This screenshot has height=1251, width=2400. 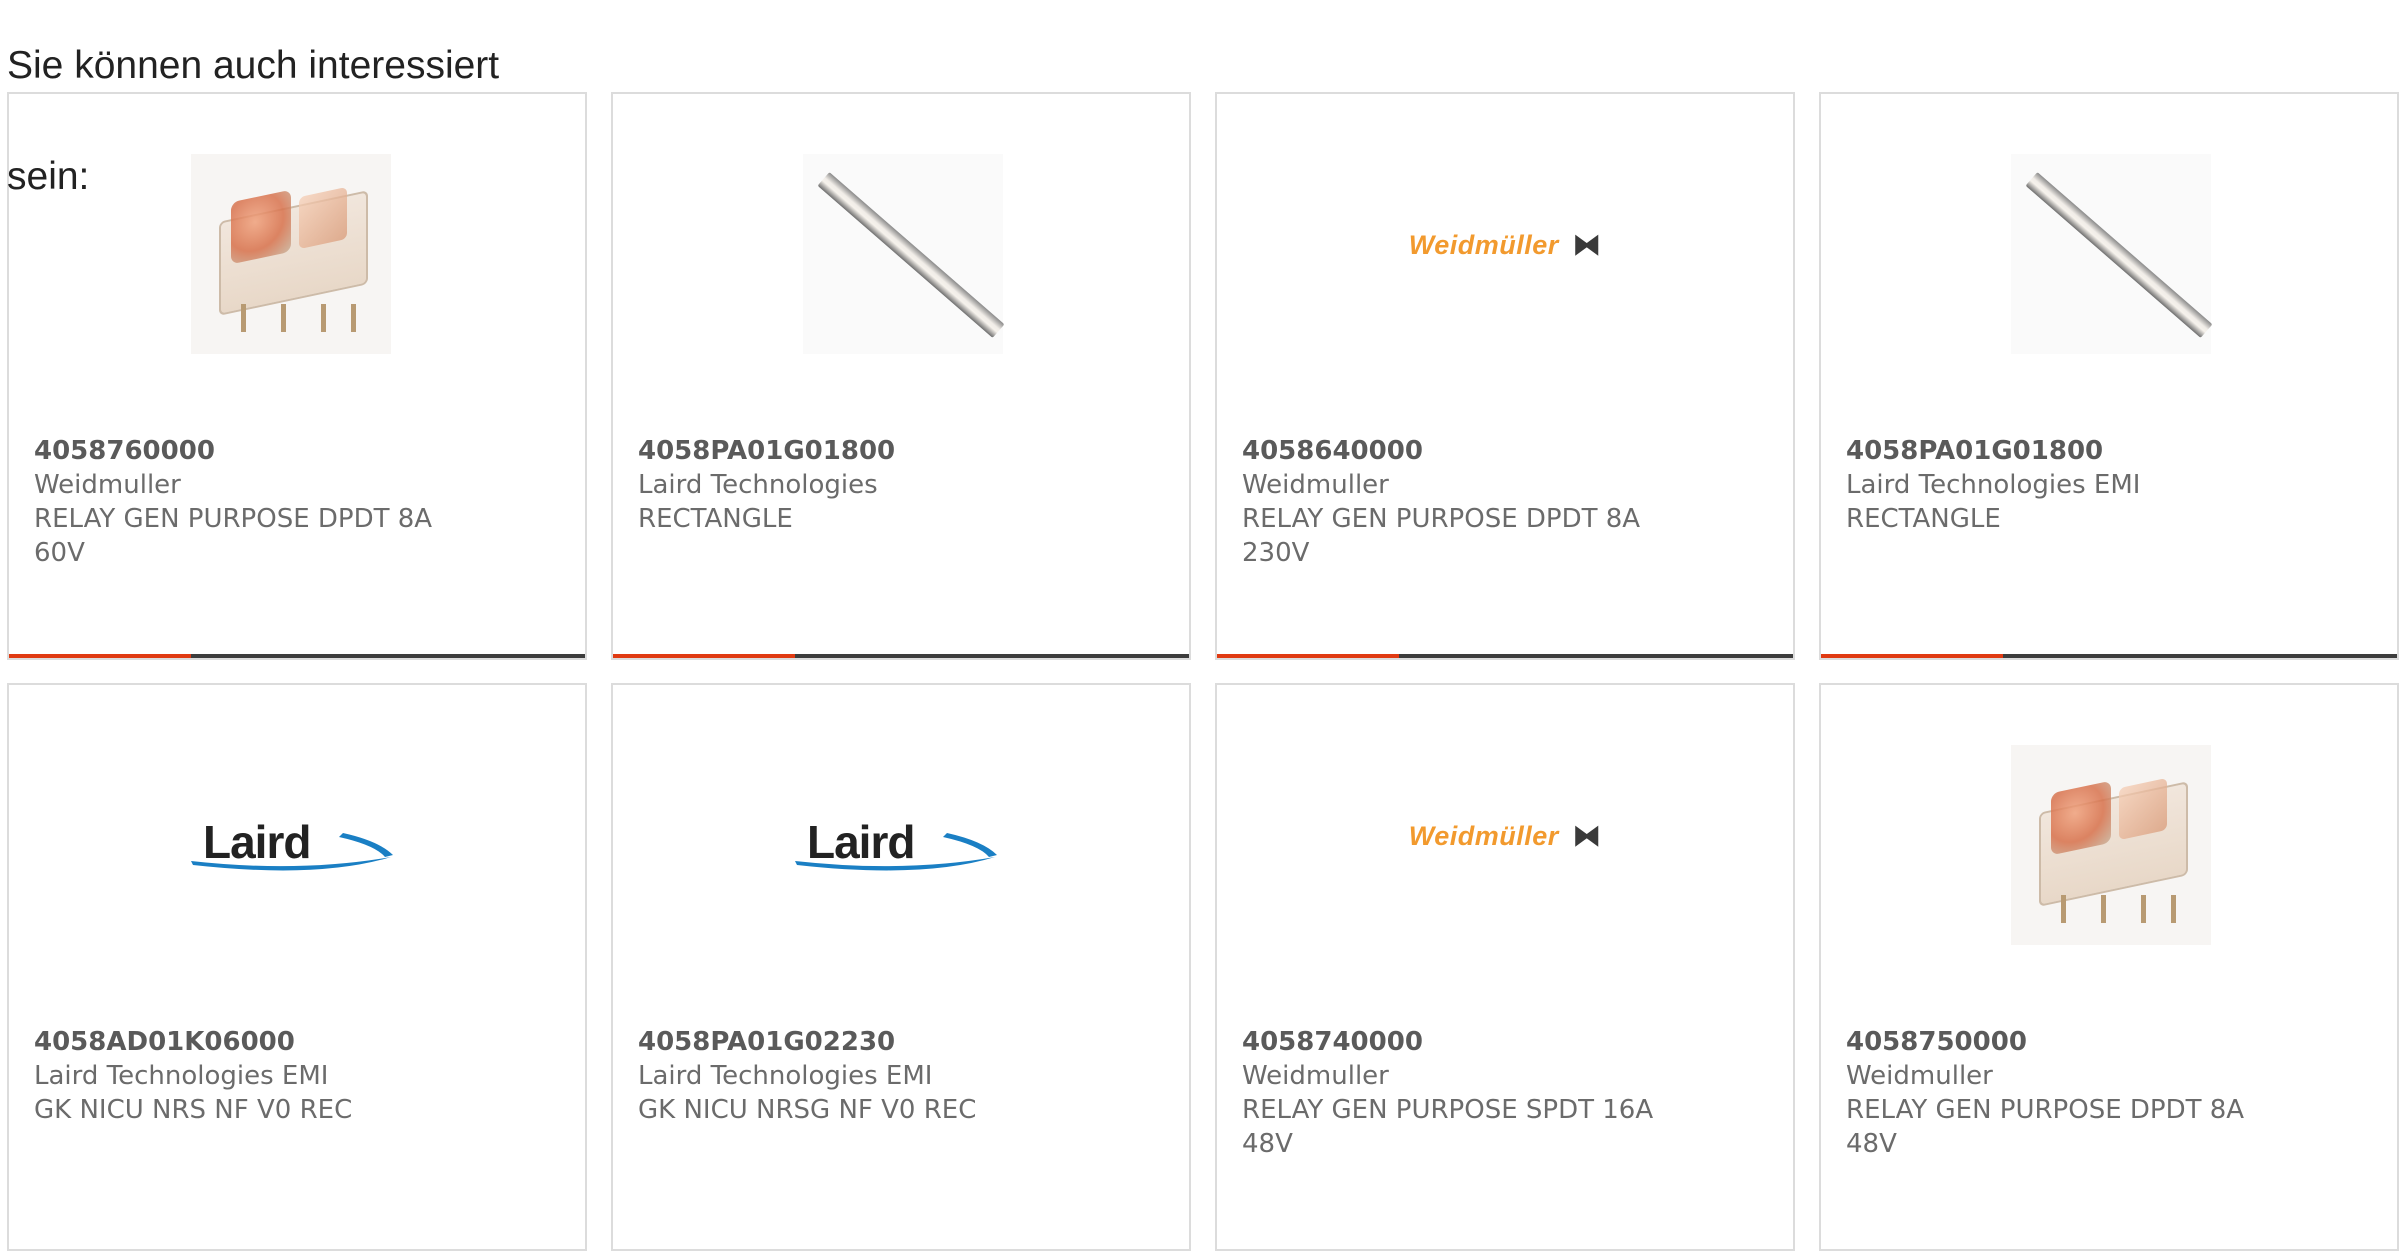 What do you see at coordinates (1448, 1127) in the screenshot?
I see `description: RELAY GEN PURPOSE SPDT 16A 48V` at bounding box center [1448, 1127].